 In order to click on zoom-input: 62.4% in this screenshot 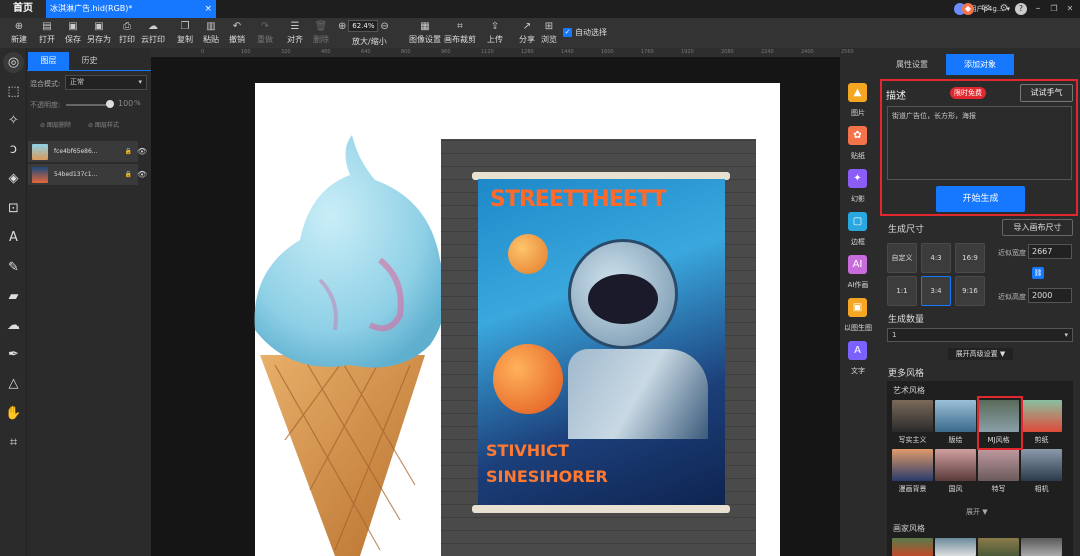, I will do `click(363, 26)`.